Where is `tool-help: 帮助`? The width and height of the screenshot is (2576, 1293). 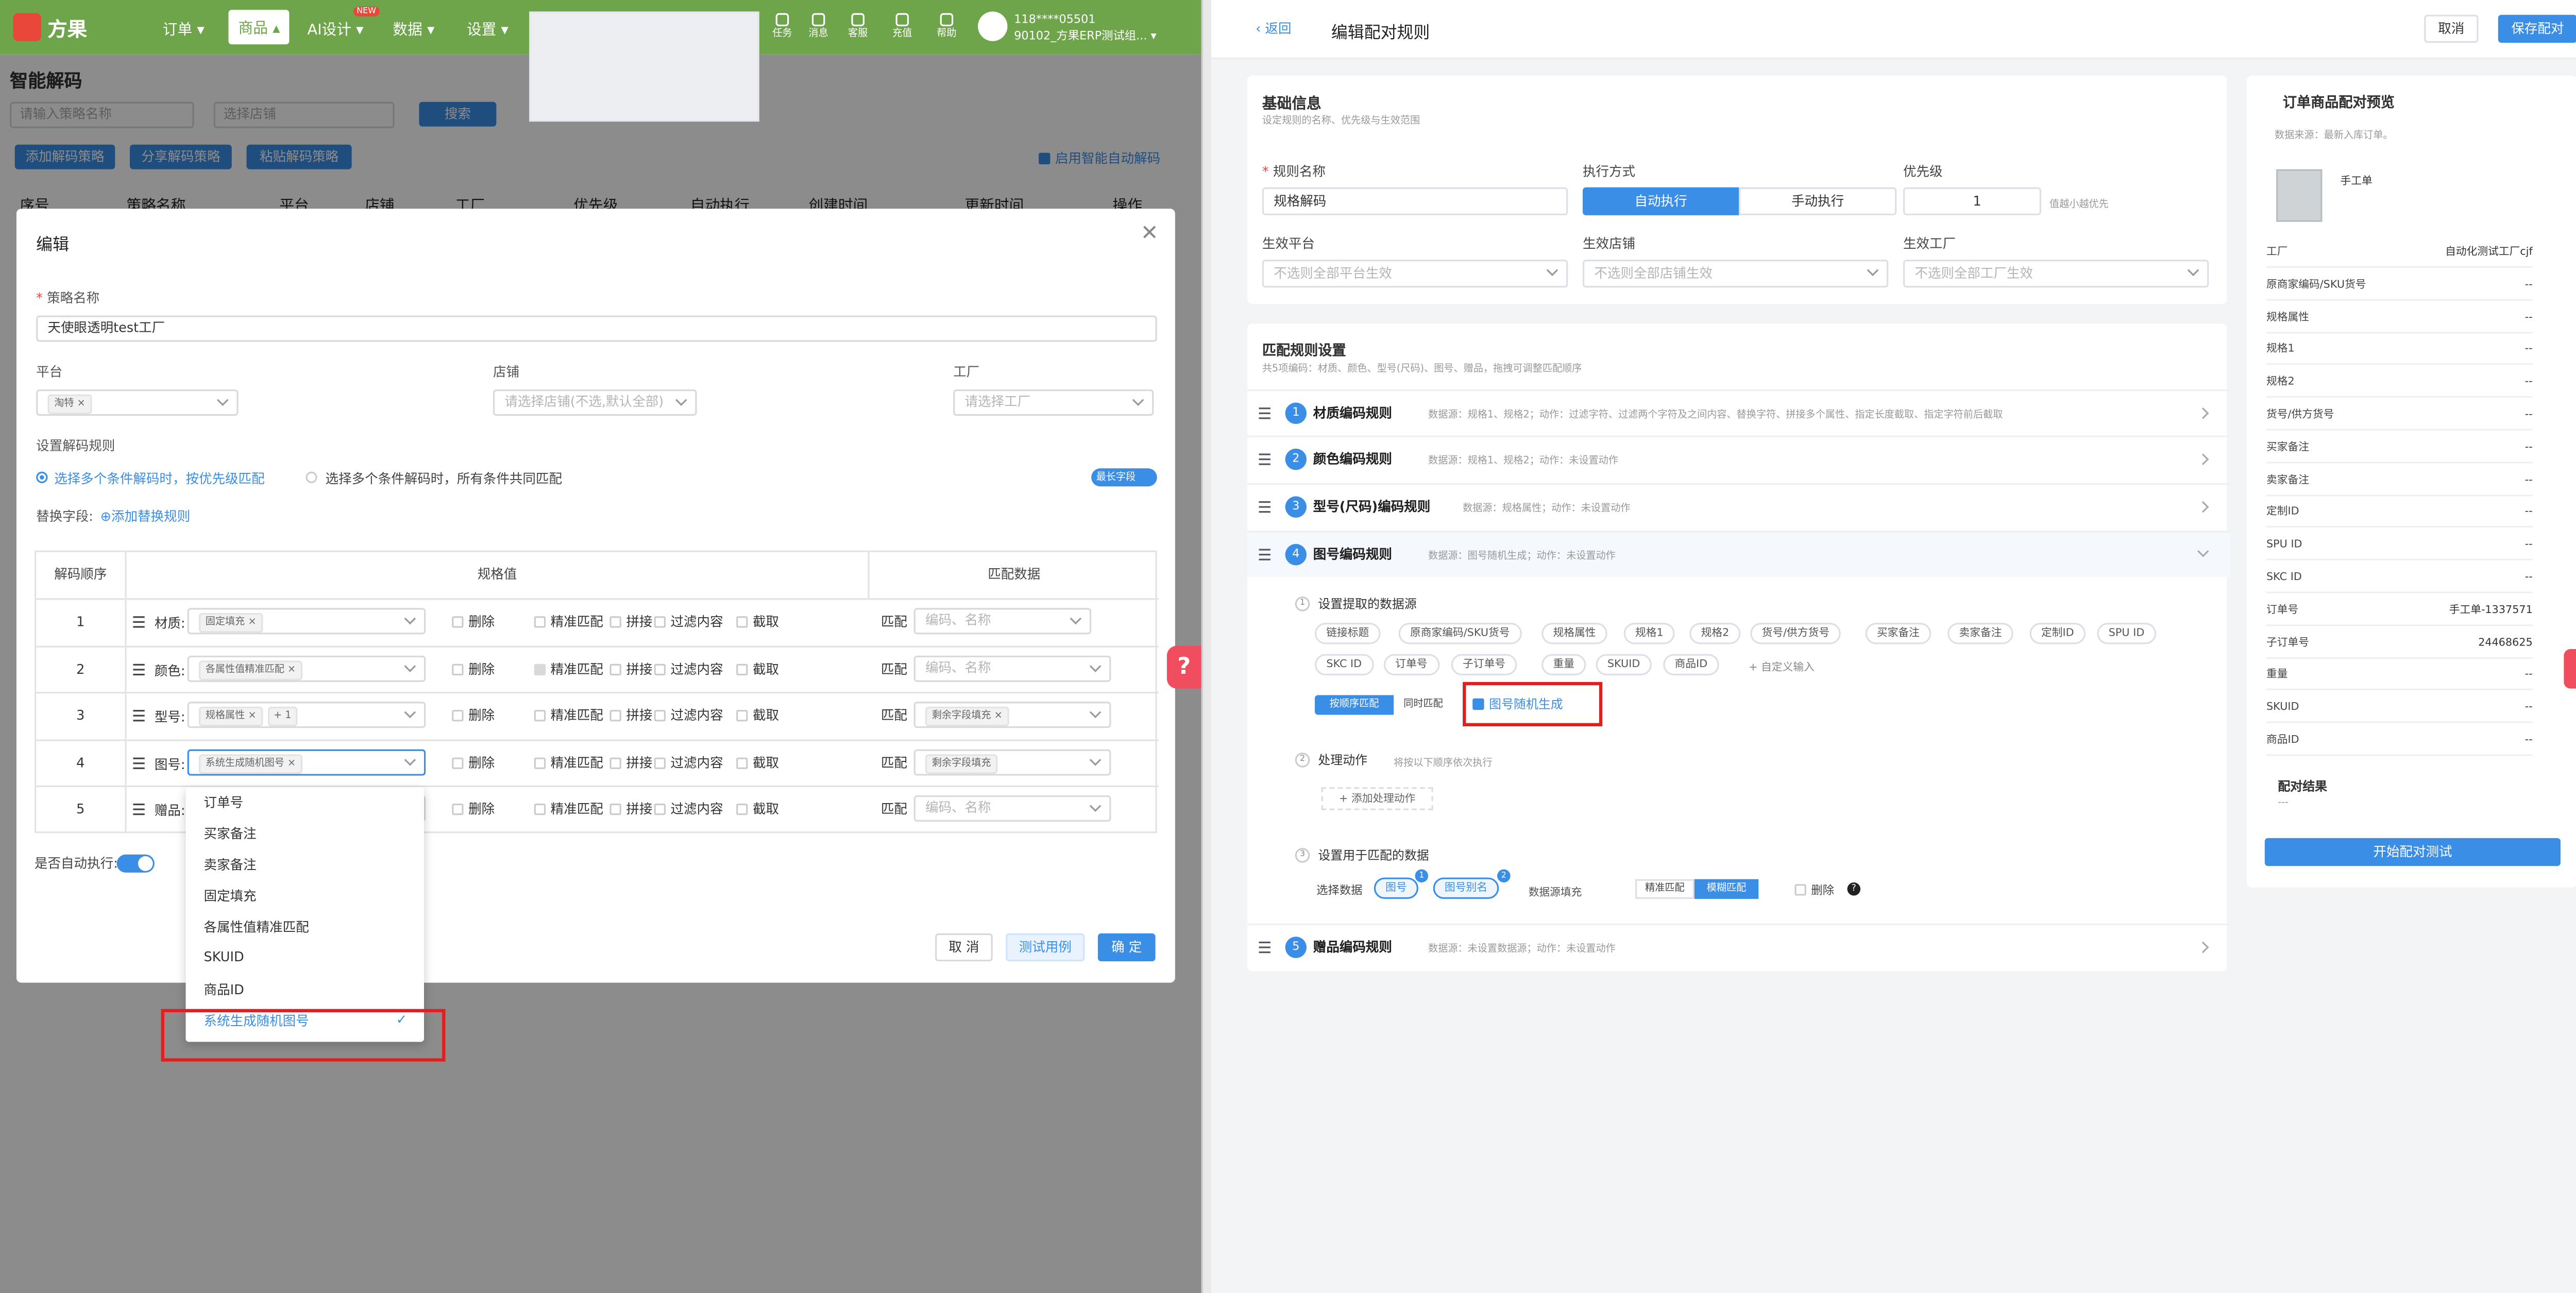 tool-help: 帮助 is located at coordinates (947, 27).